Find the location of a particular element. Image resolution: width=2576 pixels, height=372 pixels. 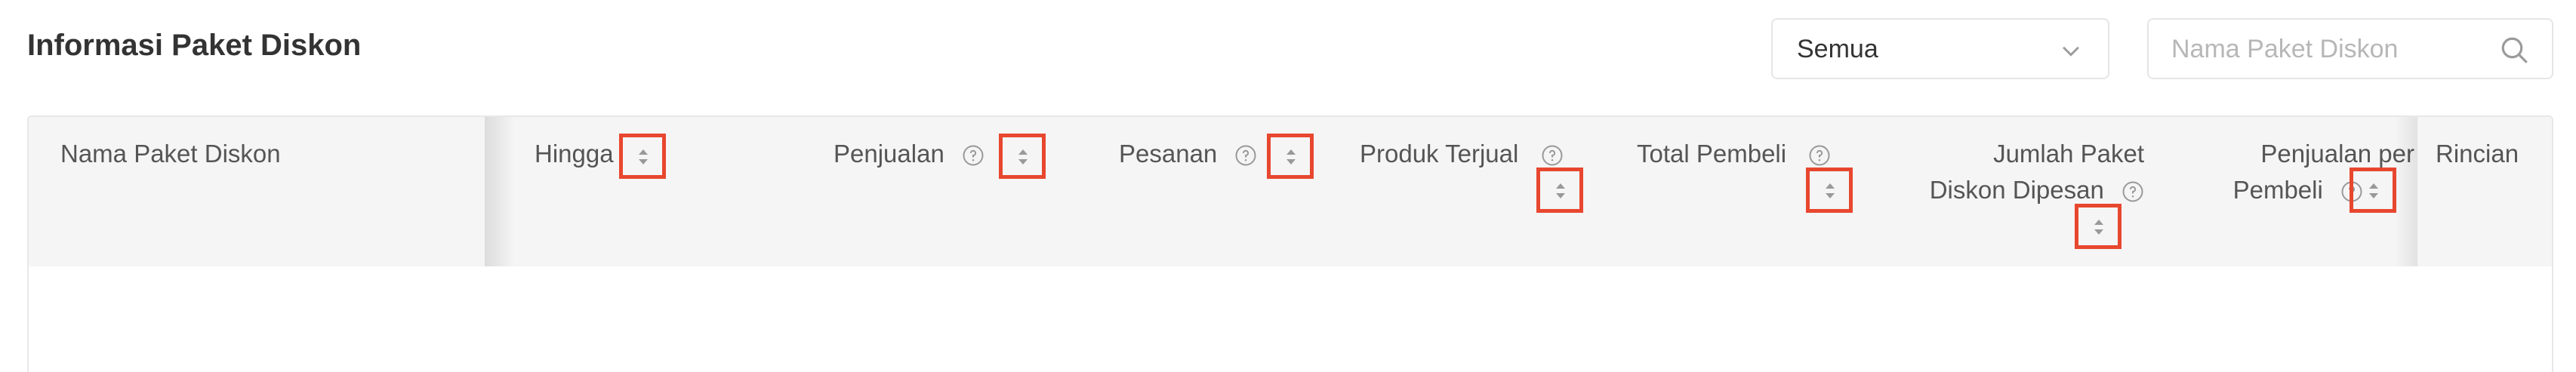

col-header-products-sold: Produk Terjual is located at coordinates (1462, 154).